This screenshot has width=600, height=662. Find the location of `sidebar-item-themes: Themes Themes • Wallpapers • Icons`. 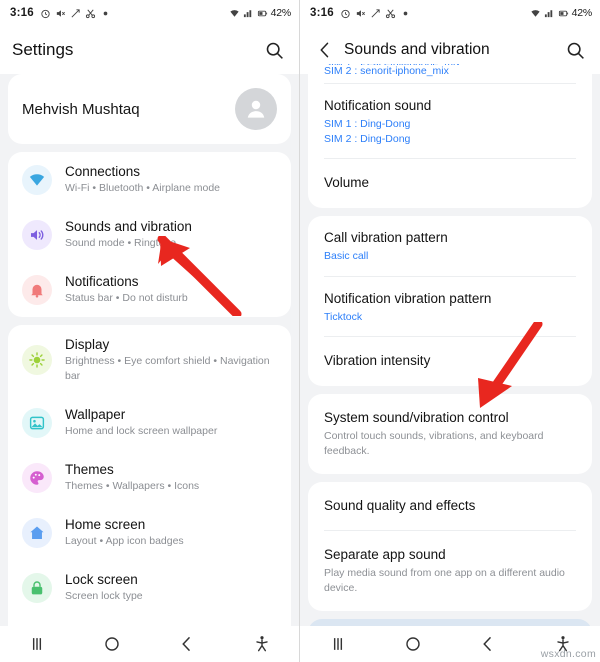

sidebar-item-themes: Themes Themes • Wallpapers • Icons is located at coordinates (149, 477).